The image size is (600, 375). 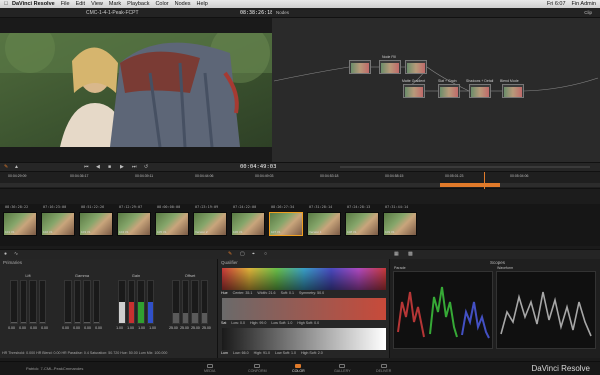 I want to click on clip-name: CMC-1-4-1-Peak-FCPT, so click(x=112, y=13).